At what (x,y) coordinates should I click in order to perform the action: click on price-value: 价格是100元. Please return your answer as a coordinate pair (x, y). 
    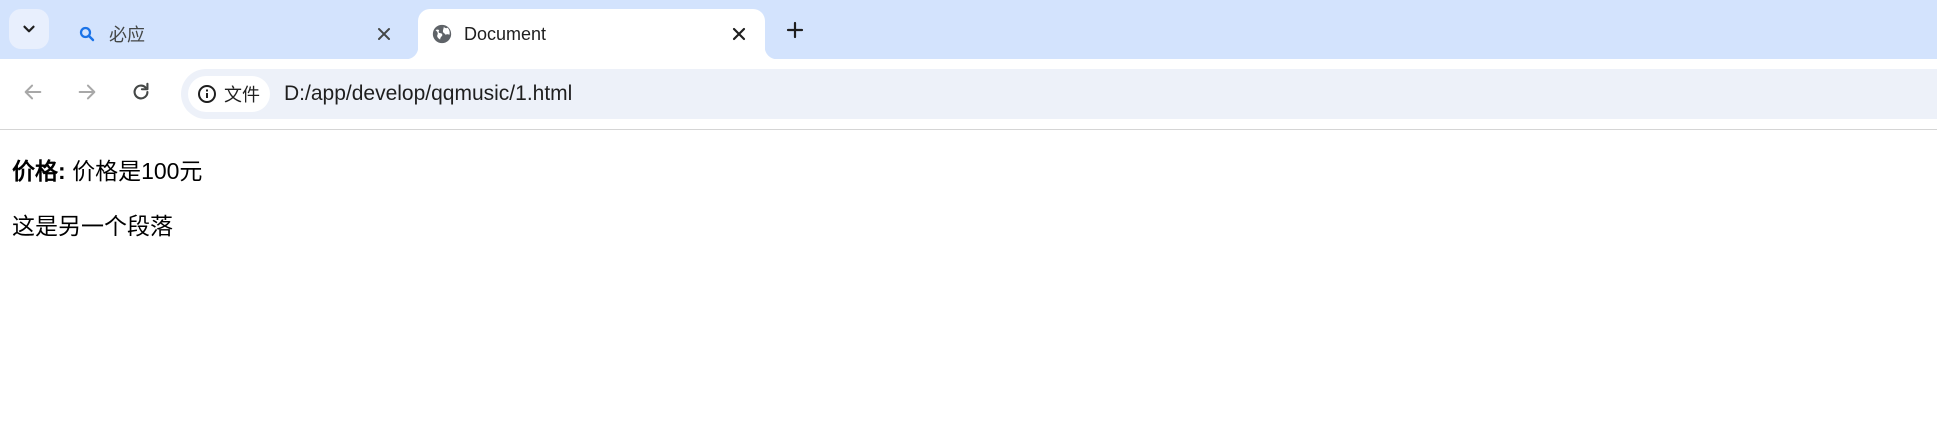
    Looking at the image, I should click on (137, 171).